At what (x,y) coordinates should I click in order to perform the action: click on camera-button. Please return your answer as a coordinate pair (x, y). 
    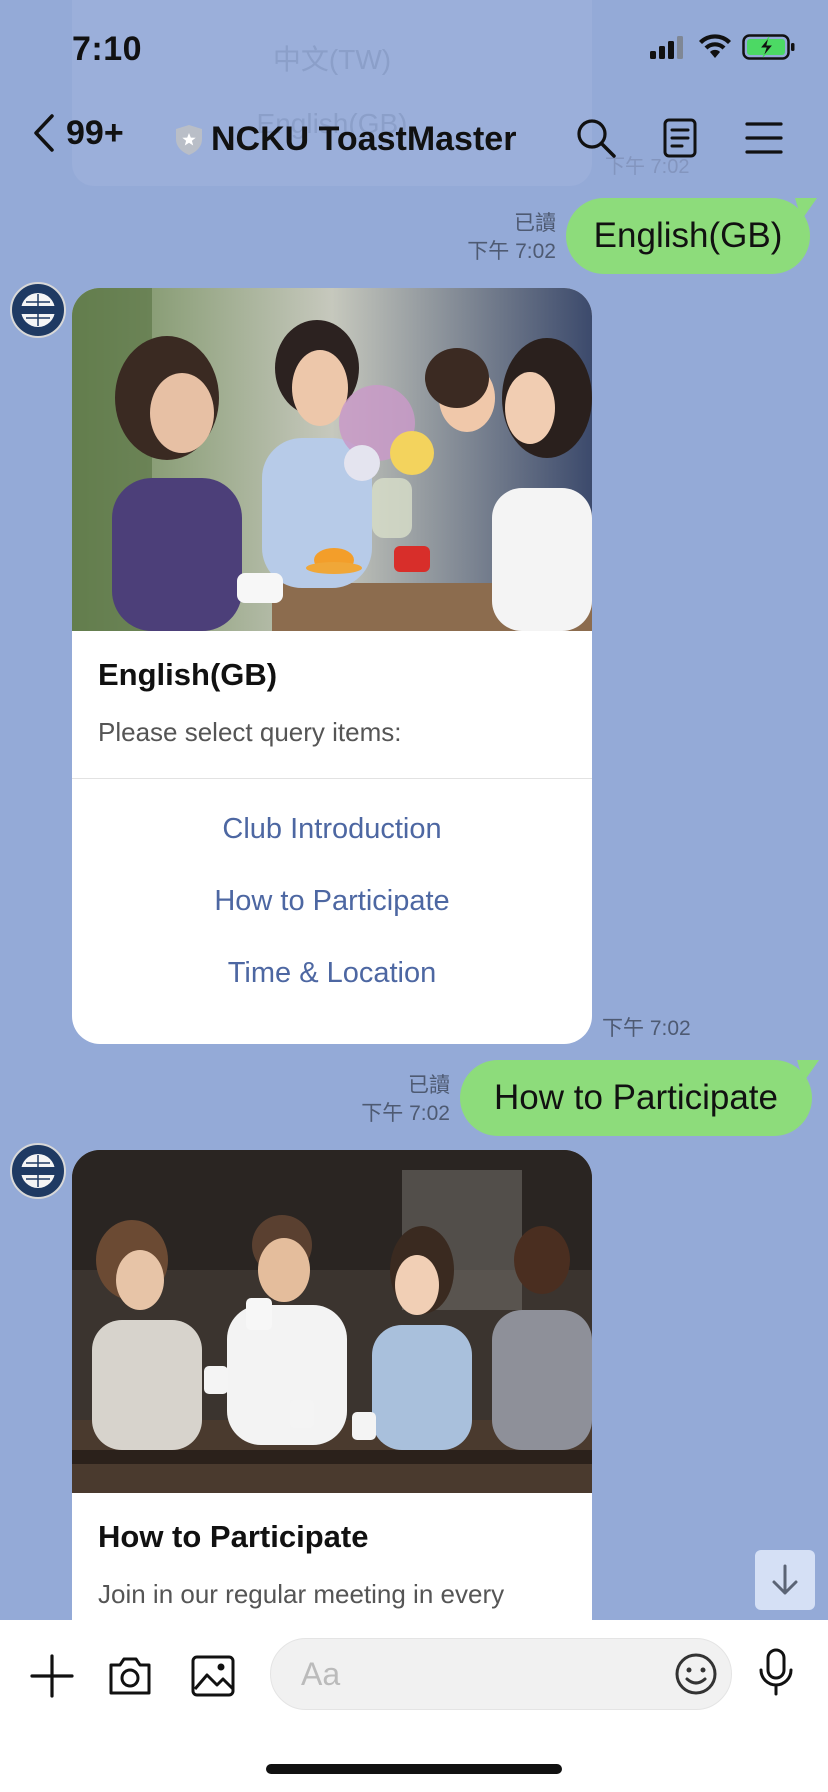
    Looking at the image, I should click on (130, 1676).